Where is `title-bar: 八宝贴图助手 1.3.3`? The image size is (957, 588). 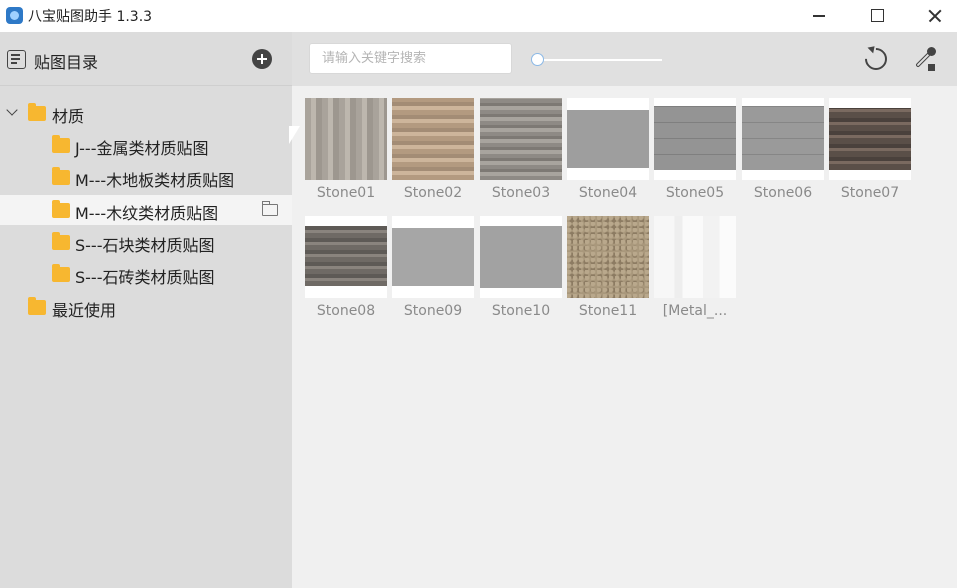
title-bar: 八宝贴图助手 1.3.3 is located at coordinates (478, 16).